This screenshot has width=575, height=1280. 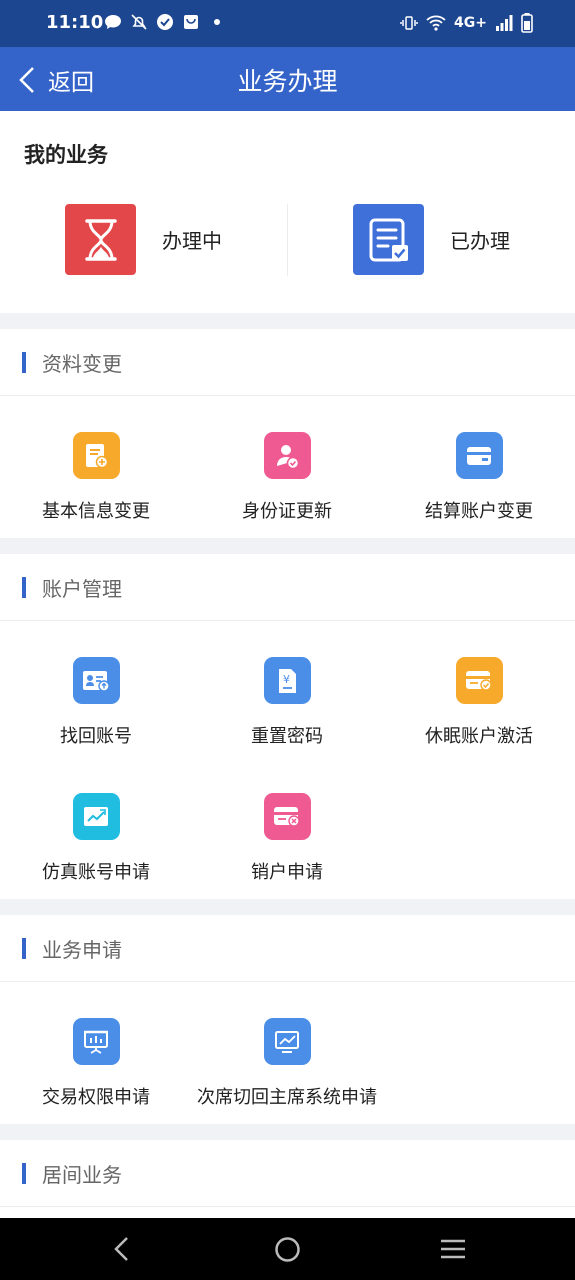 What do you see at coordinates (96, 455) in the screenshot?
I see `document-plus-icon` at bounding box center [96, 455].